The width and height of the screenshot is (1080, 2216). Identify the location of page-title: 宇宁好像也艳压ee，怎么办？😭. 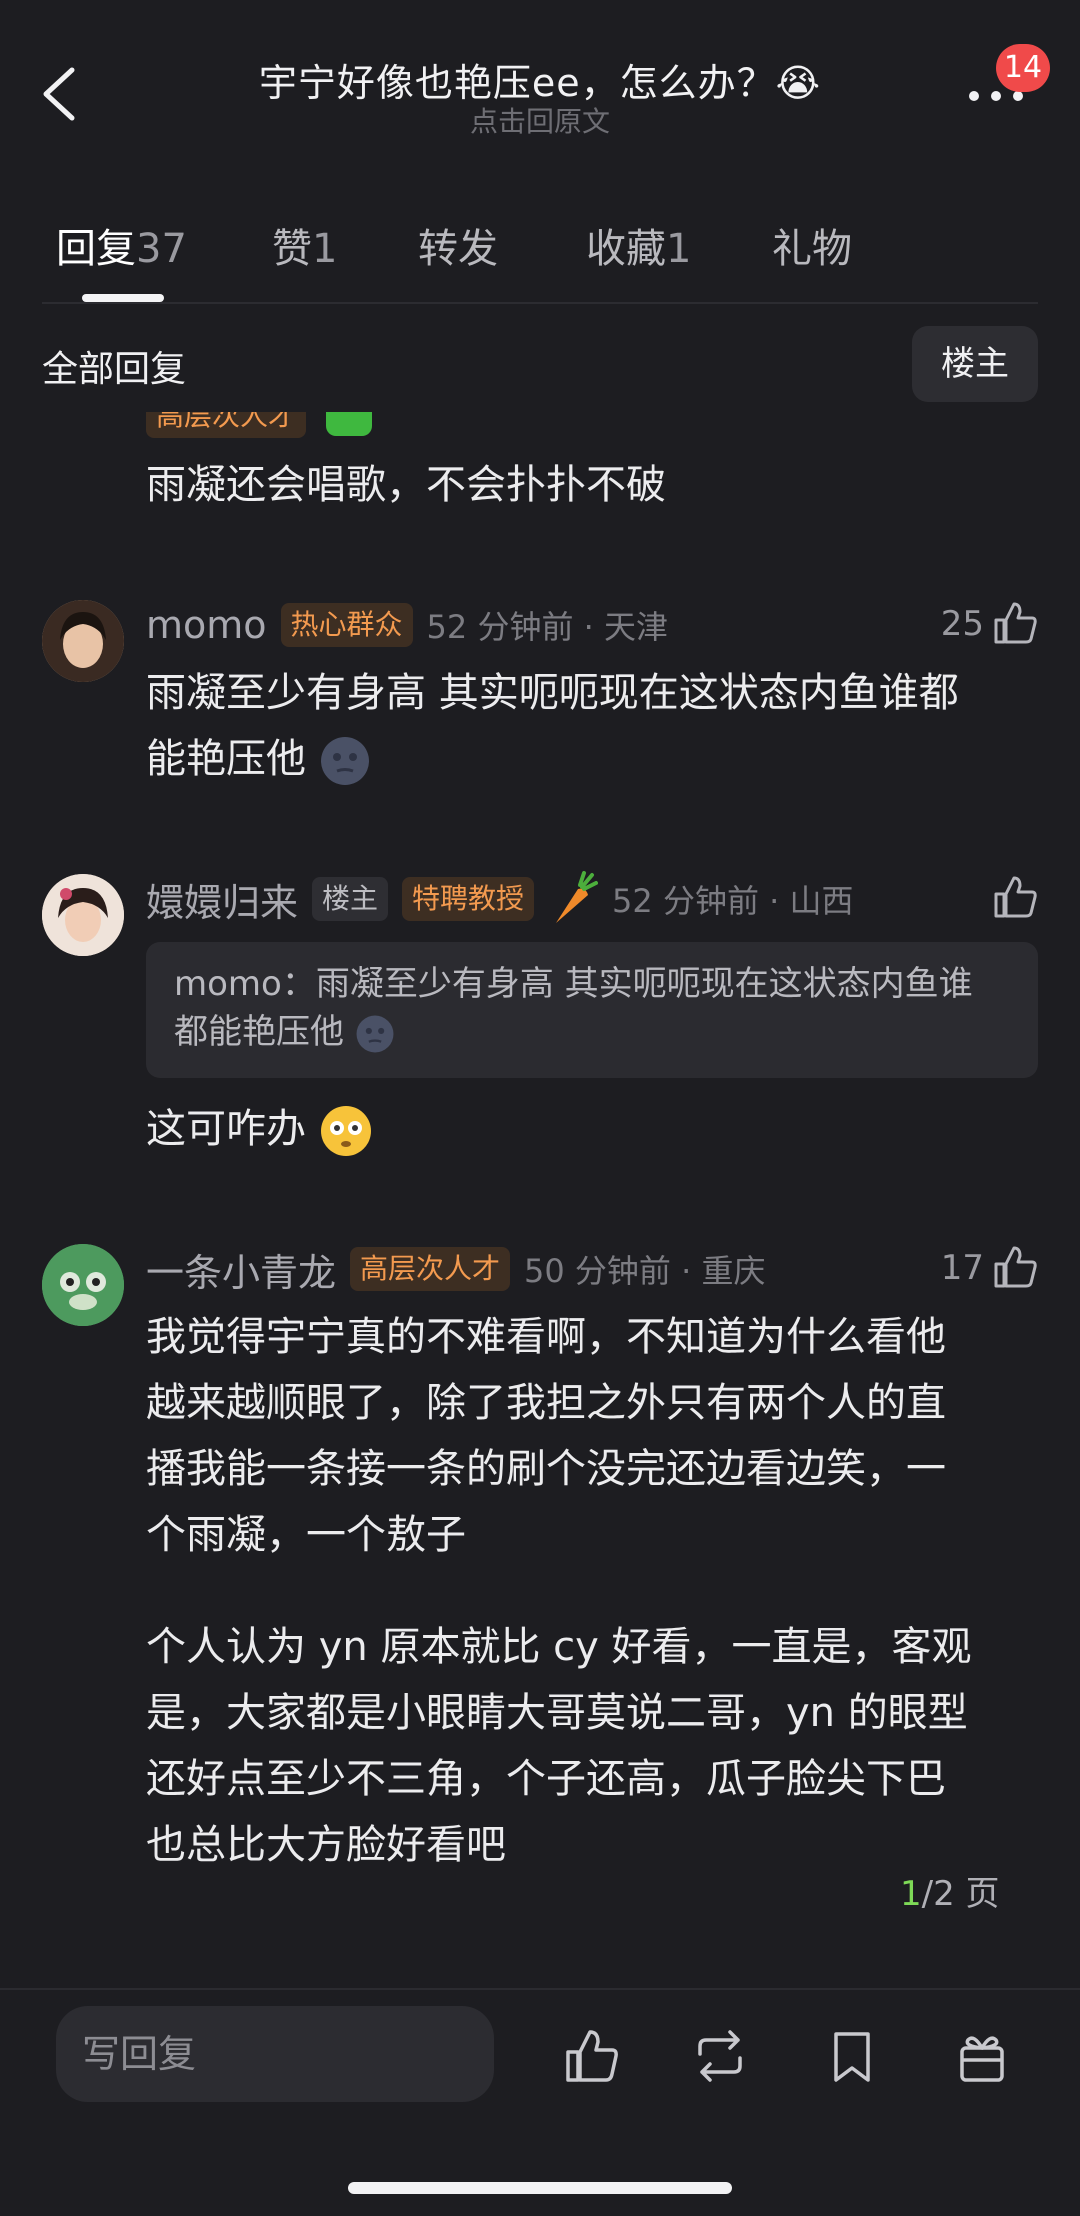
(540, 83).